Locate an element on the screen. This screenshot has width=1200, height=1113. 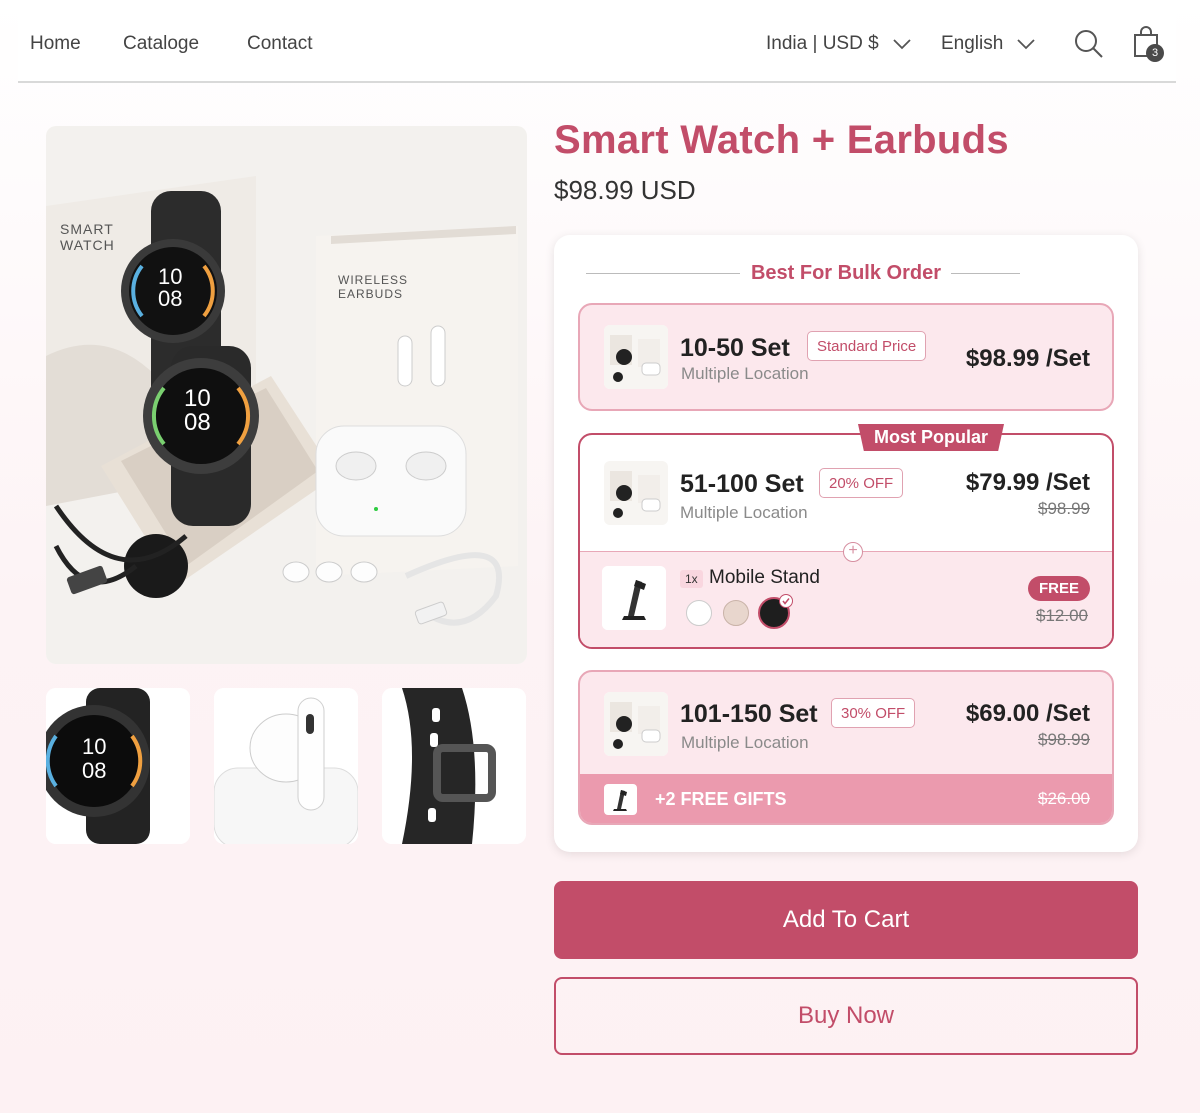
language-label: English is located at coordinates (972, 43).